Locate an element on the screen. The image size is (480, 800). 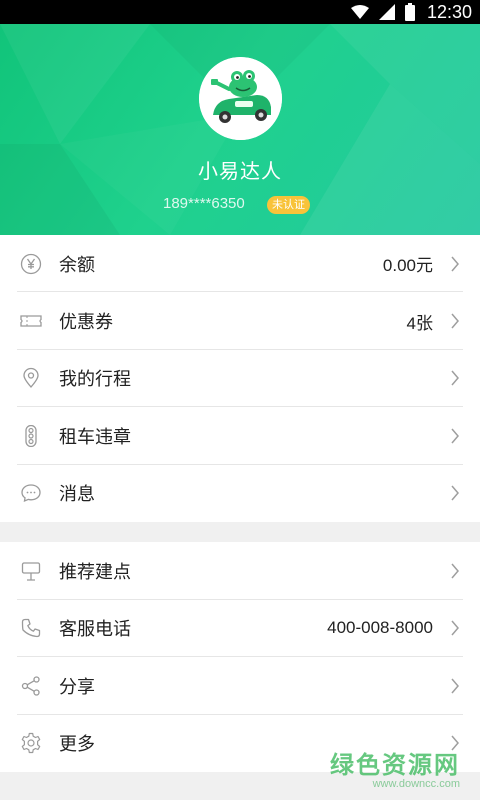
frog-car-logo is located at coordinates (240, 98).